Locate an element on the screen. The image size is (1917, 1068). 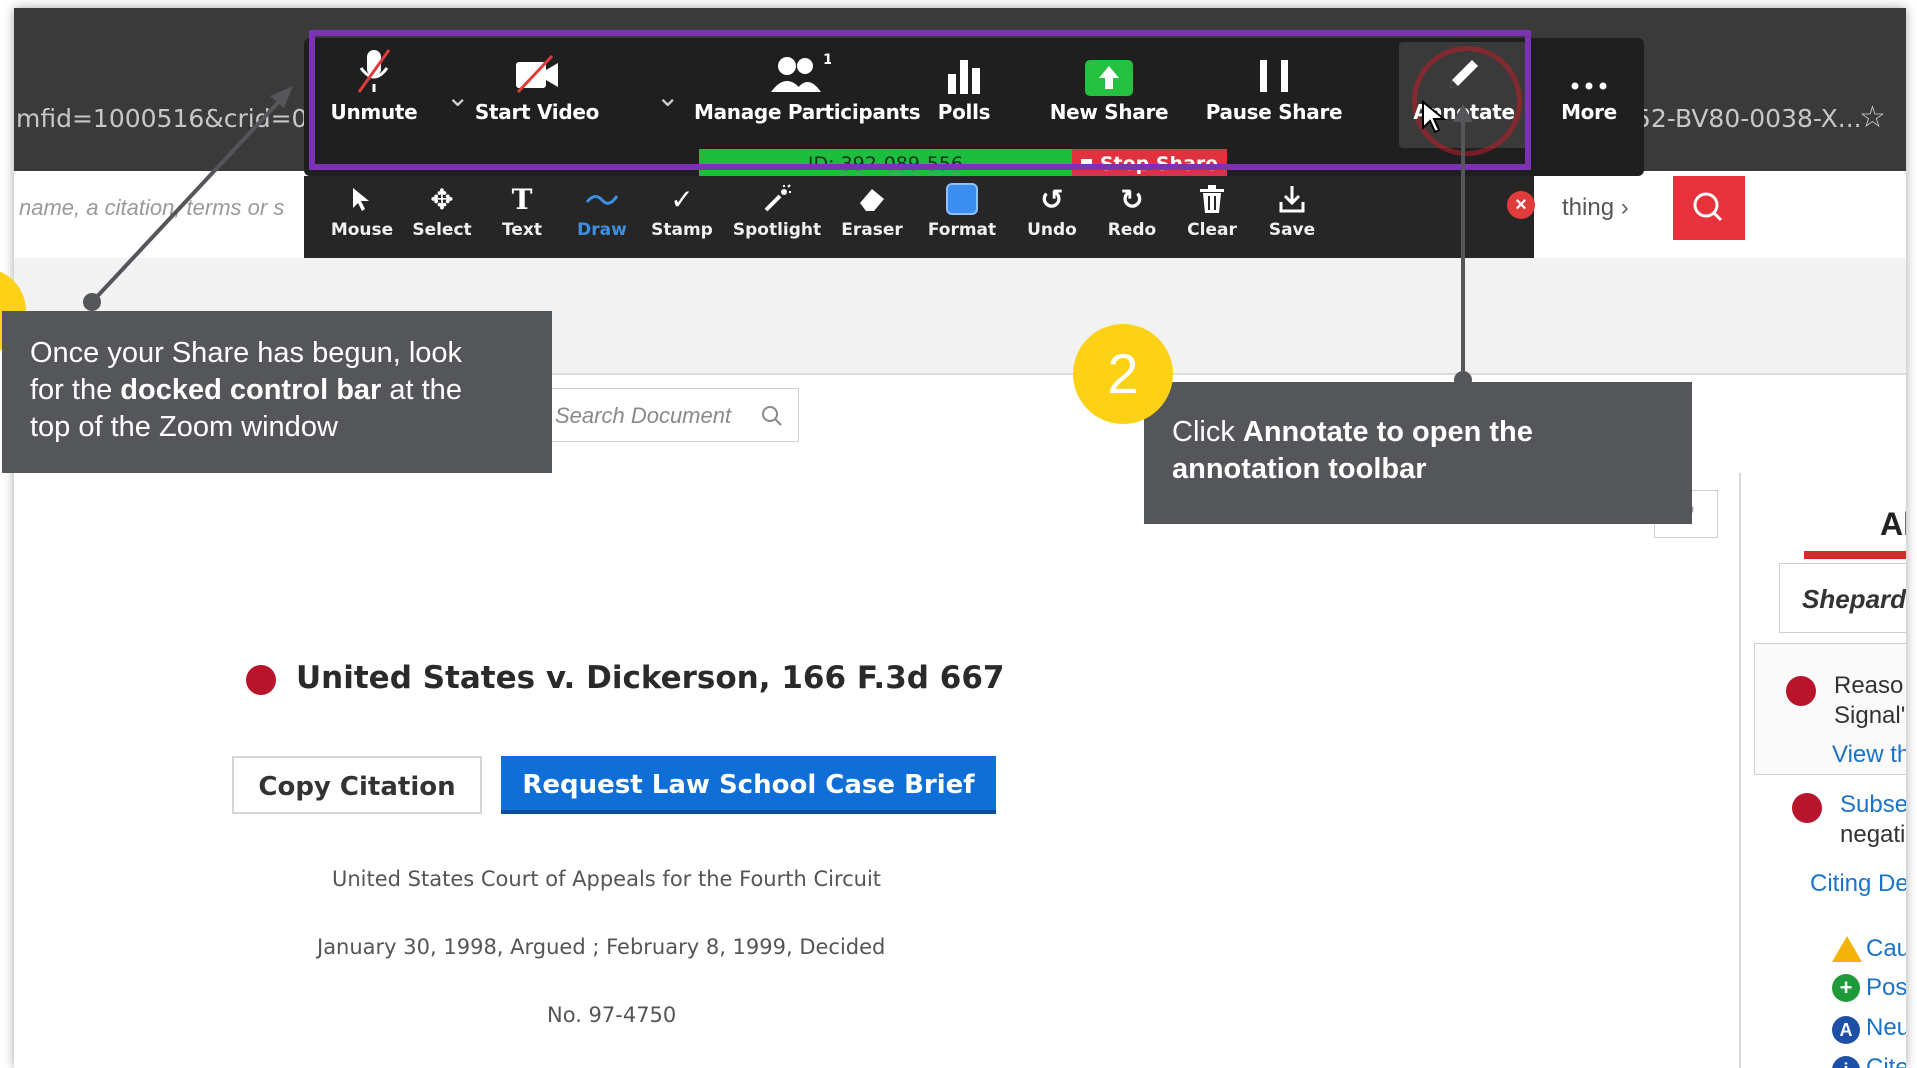
callout-right-line2-bold: annotation toolbar is located at coordinates (1299, 469).